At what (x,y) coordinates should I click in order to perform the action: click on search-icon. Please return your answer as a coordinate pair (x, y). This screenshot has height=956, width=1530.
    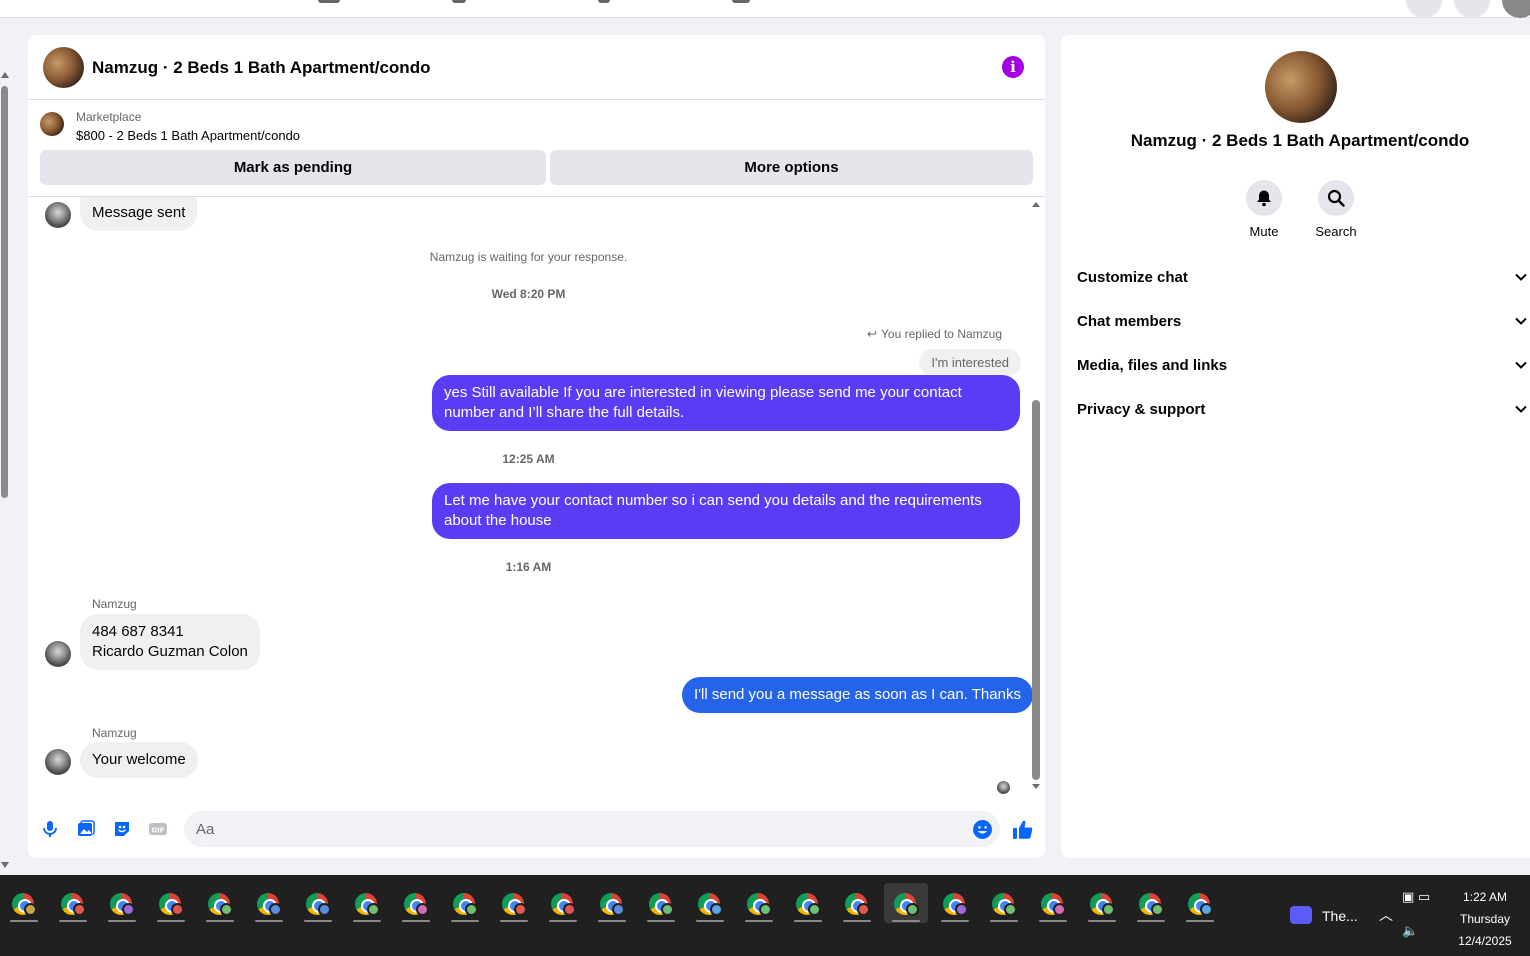
    Looking at the image, I should click on (1336, 198).